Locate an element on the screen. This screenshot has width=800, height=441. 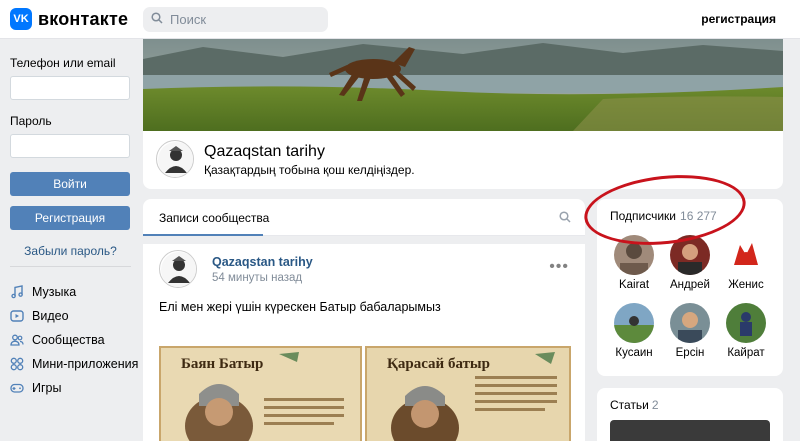
communities-icon is located at coordinates (17, 340).